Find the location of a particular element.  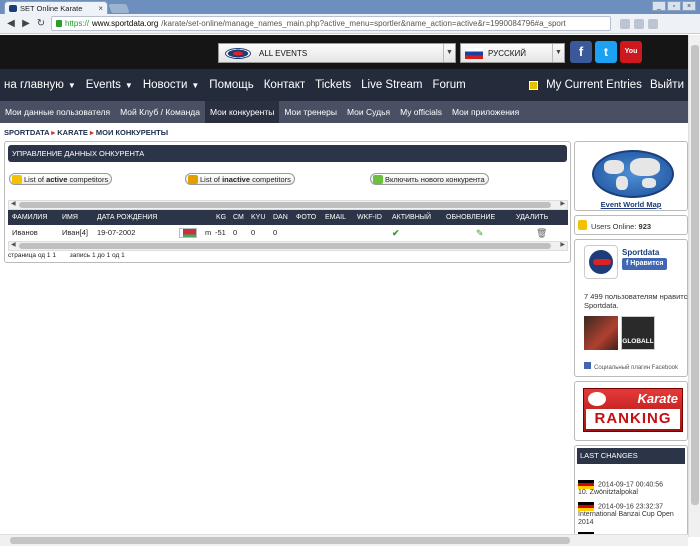

col-delete: УДАЛИТЬ is located at coordinates (532, 217).